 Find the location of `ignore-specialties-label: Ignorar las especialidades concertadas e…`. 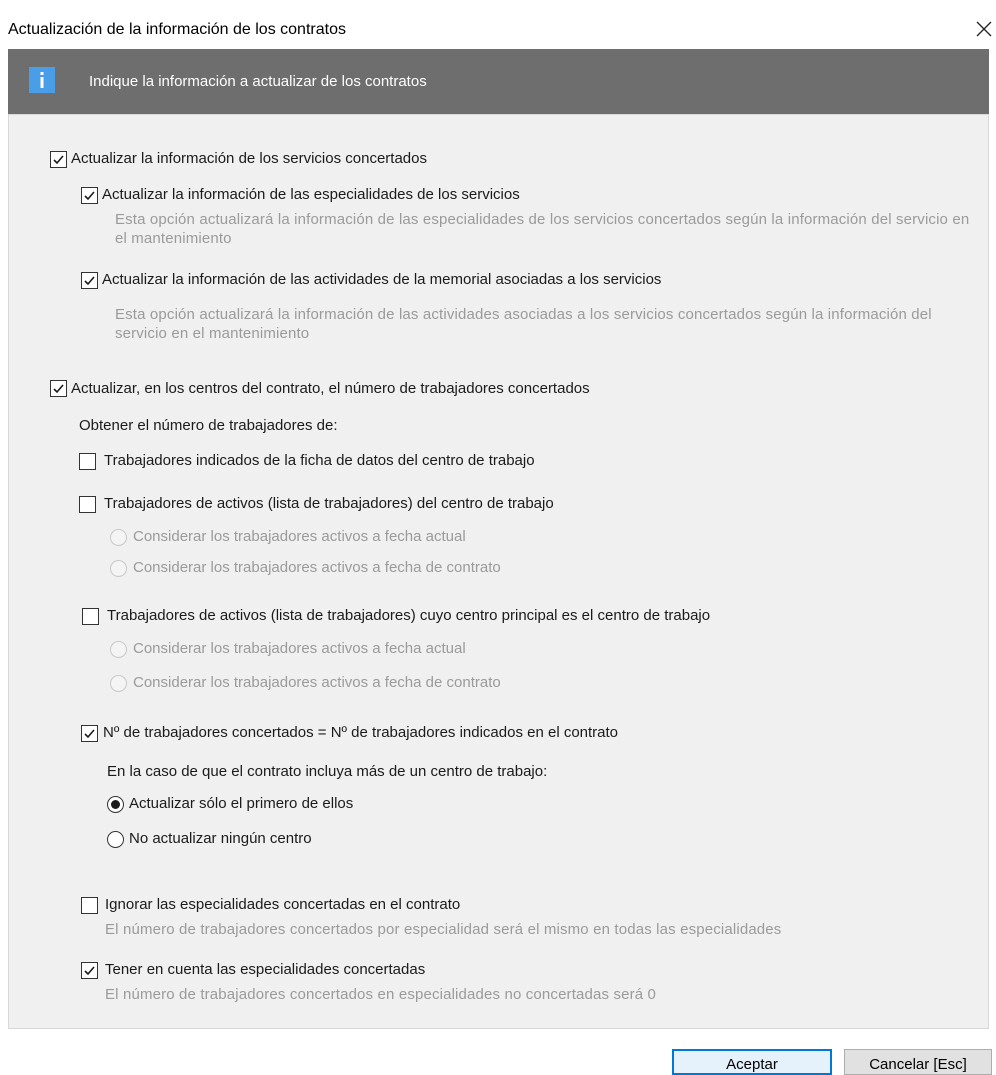

ignore-specialties-label: Ignorar las especialidades concertadas e… is located at coordinates (282, 904).